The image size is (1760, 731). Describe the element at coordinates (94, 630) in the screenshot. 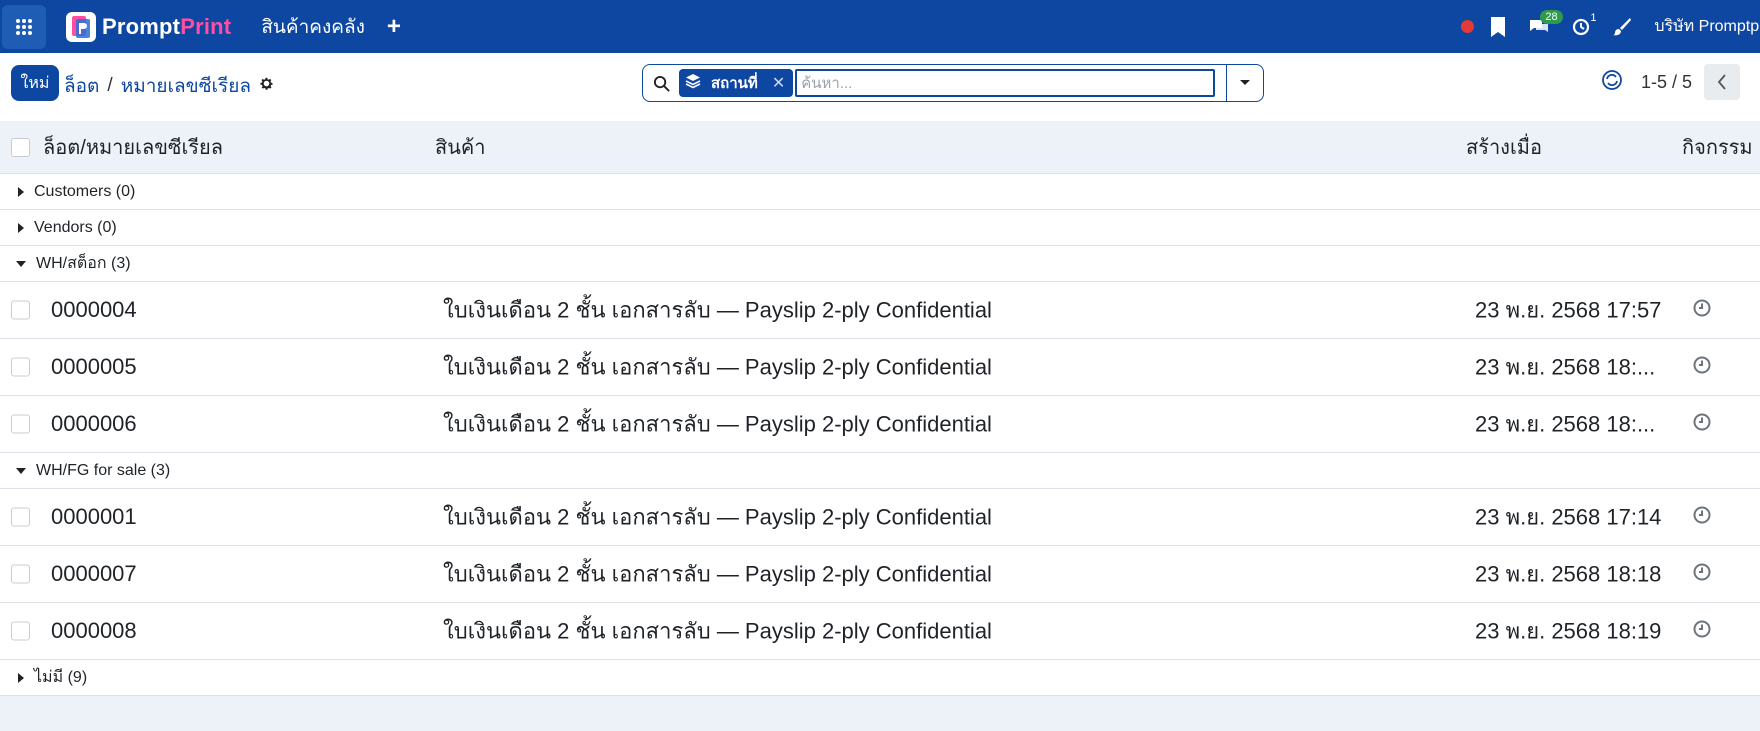

I see `cell-lot-number: 0000008` at that location.